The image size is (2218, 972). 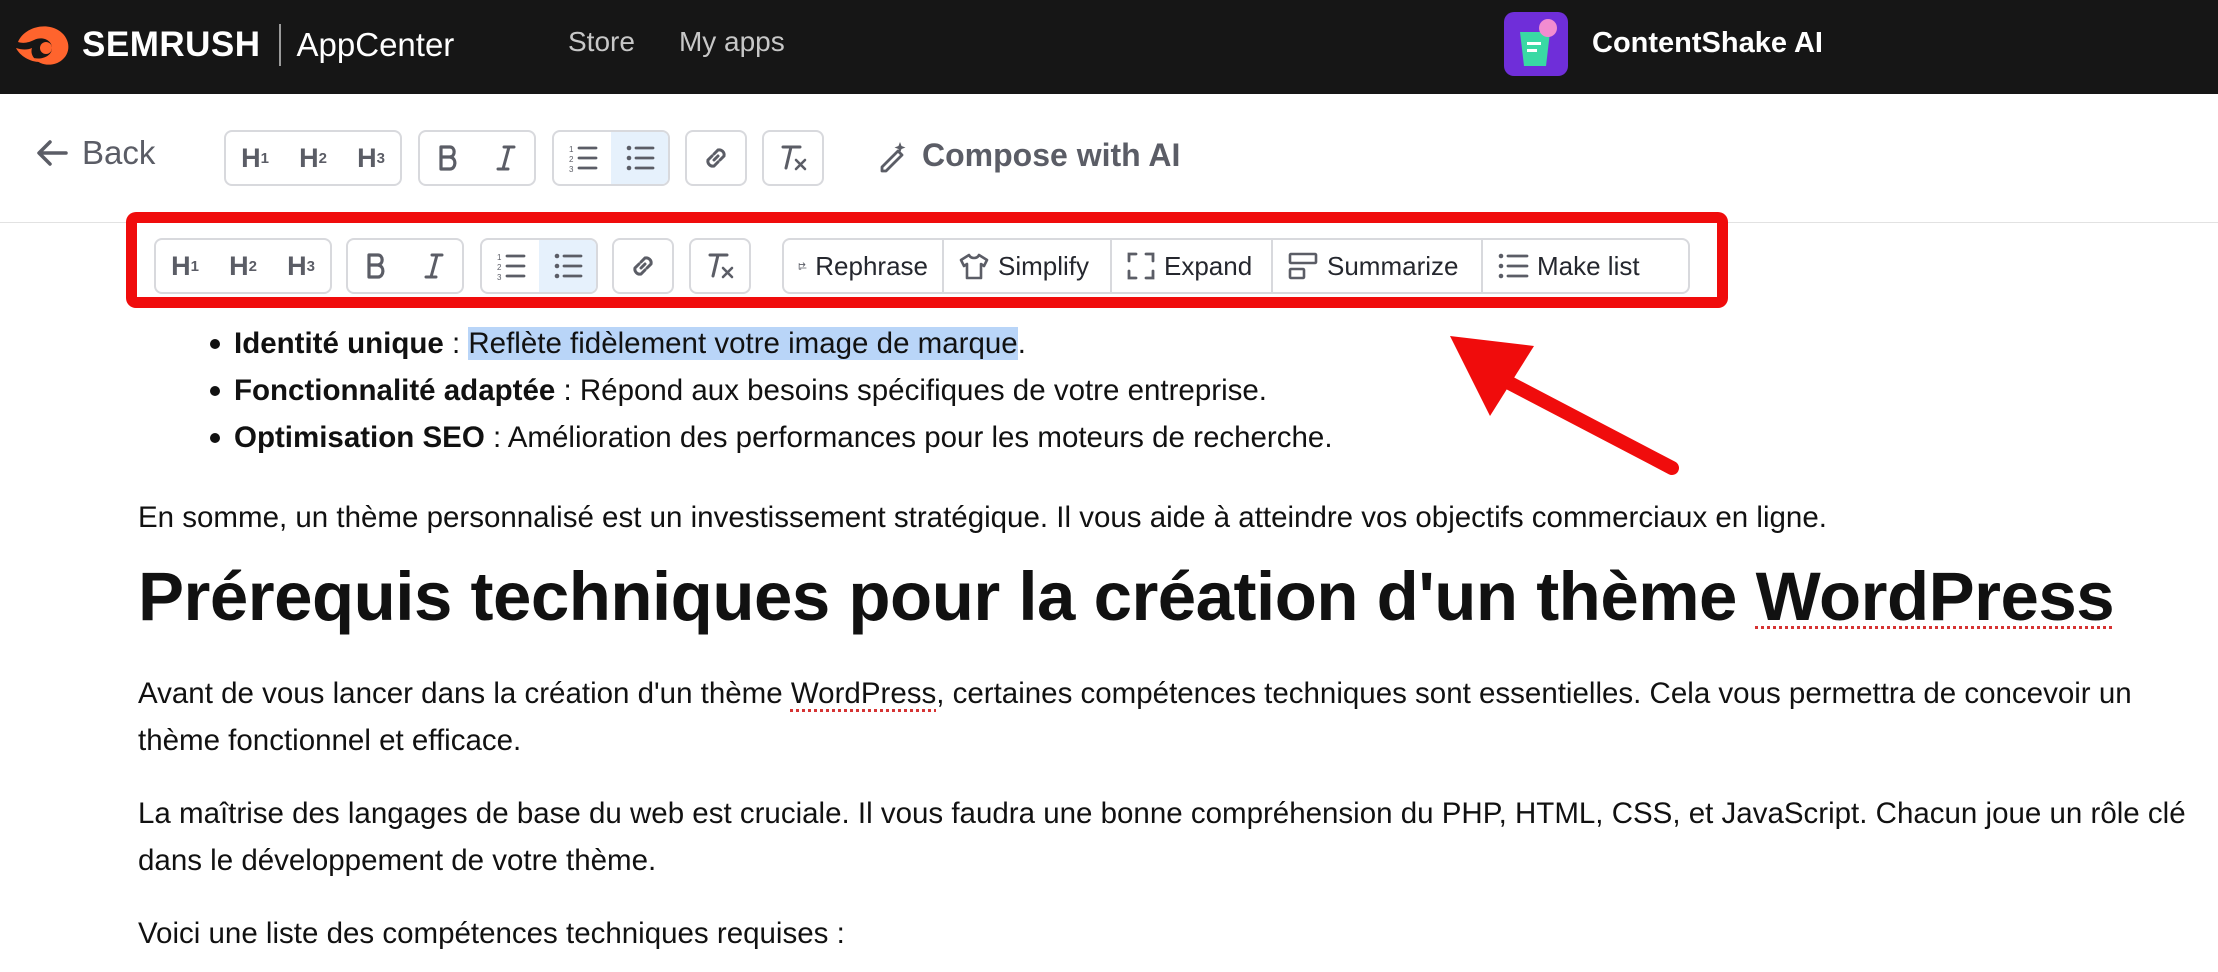 I want to click on h1-label: H, so click(x=251, y=157).